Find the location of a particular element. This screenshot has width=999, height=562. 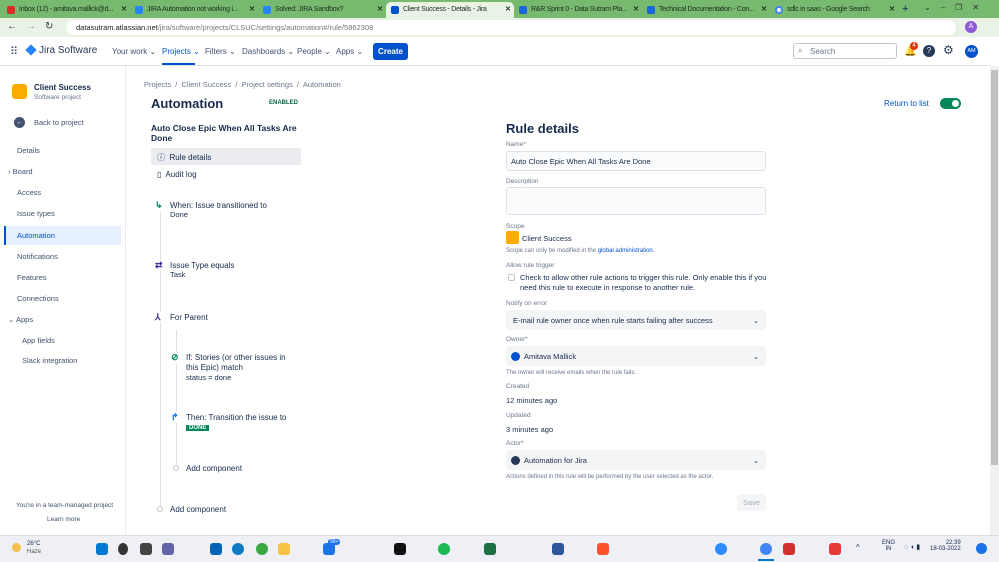

excel-icon is located at coordinates (490, 549).